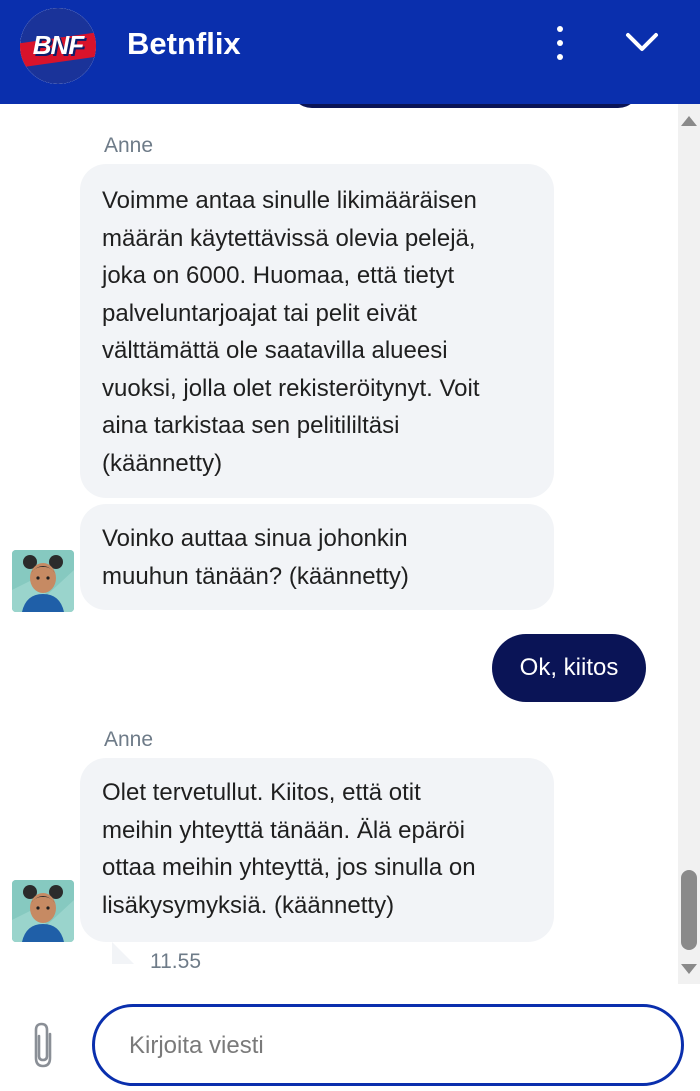  I want to click on message-line: joka on 6000. Huomaa, että tietyt, so click(278, 275).